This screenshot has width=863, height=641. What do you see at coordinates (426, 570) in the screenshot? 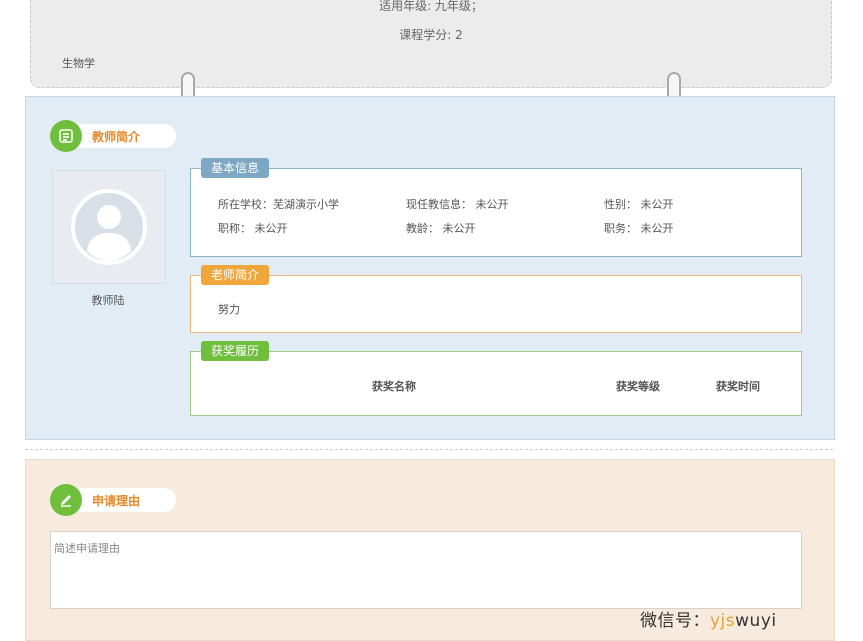
I see `apply-reason-input` at bounding box center [426, 570].